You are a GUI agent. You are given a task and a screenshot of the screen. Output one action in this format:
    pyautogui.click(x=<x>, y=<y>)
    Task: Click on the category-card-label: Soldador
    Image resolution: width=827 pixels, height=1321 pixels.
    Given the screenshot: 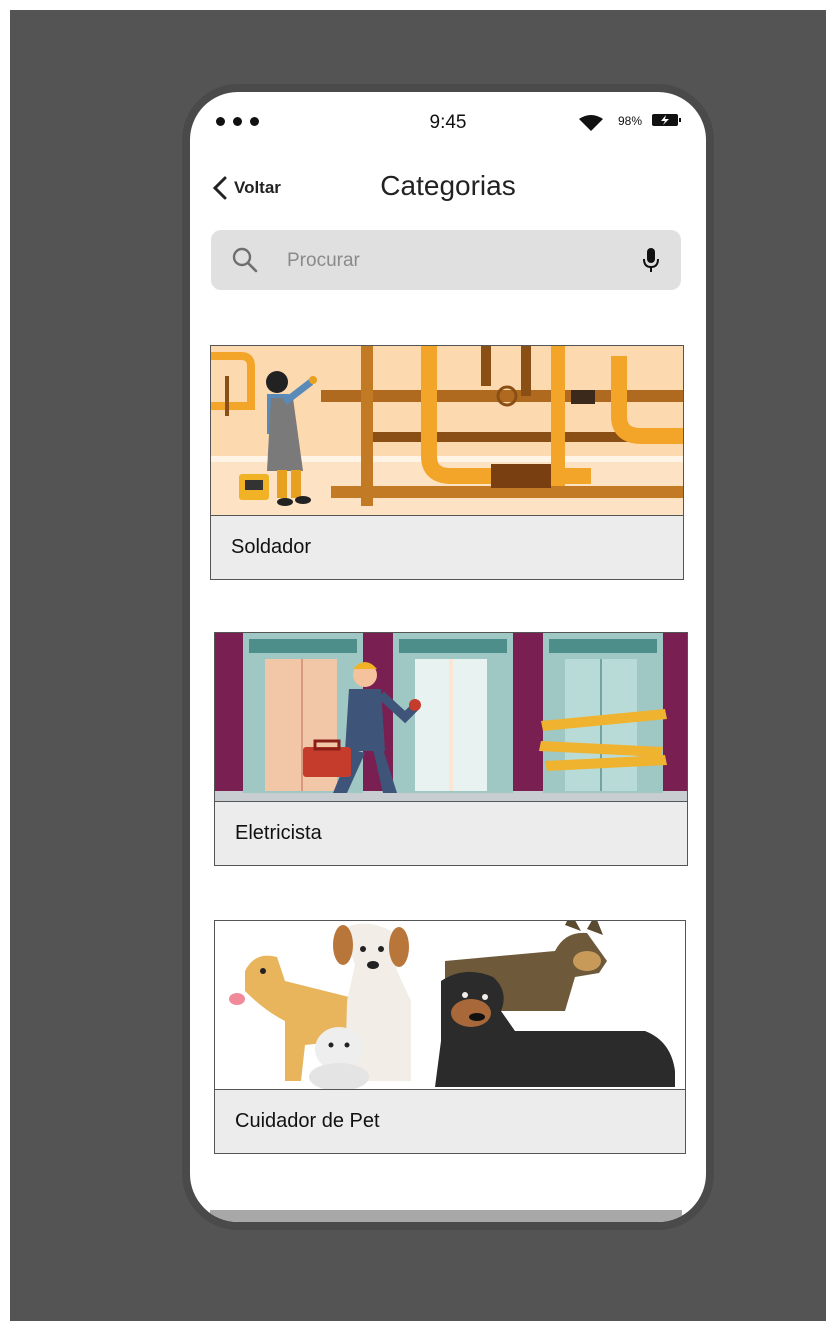 What is the action you would take?
    pyautogui.click(x=447, y=547)
    